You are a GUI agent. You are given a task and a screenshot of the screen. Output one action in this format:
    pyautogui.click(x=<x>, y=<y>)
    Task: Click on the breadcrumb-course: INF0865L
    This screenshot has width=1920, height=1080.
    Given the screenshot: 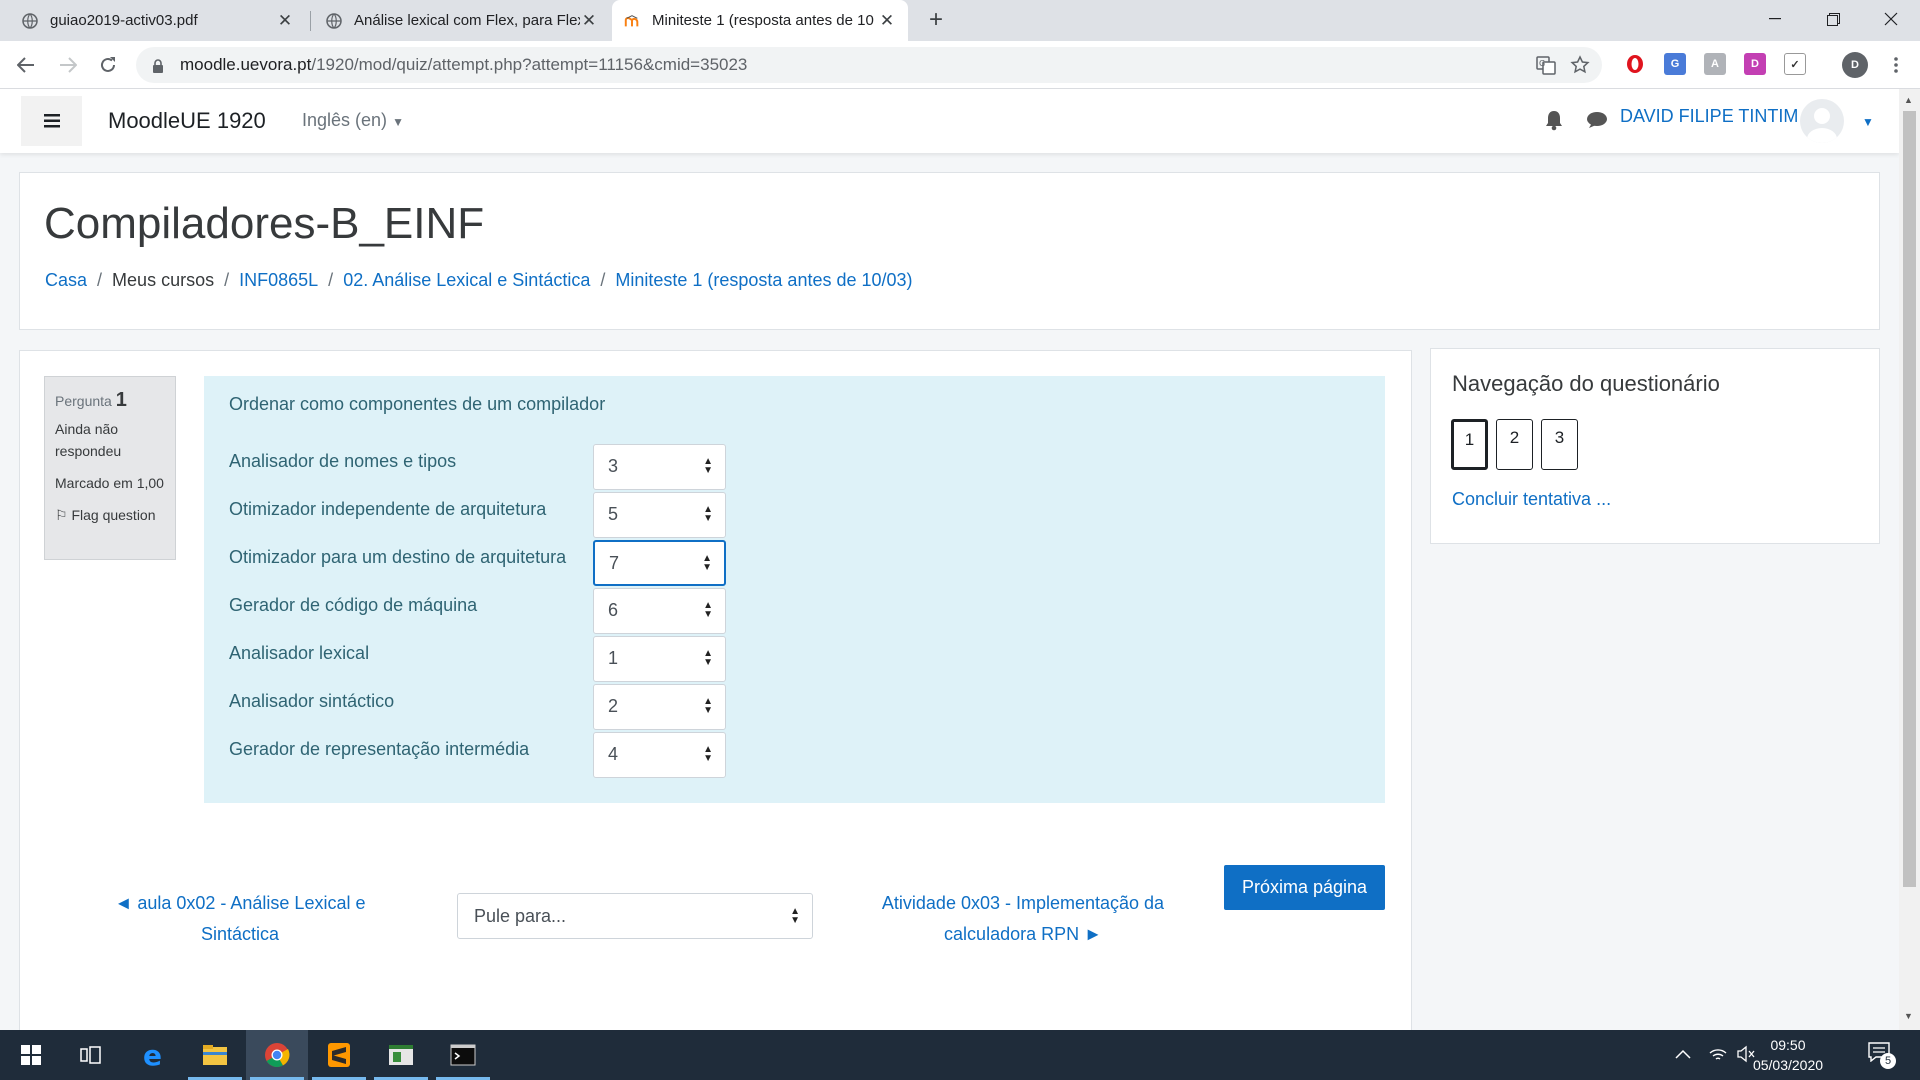 What is the action you would take?
    pyautogui.click(x=278, y=280)
    